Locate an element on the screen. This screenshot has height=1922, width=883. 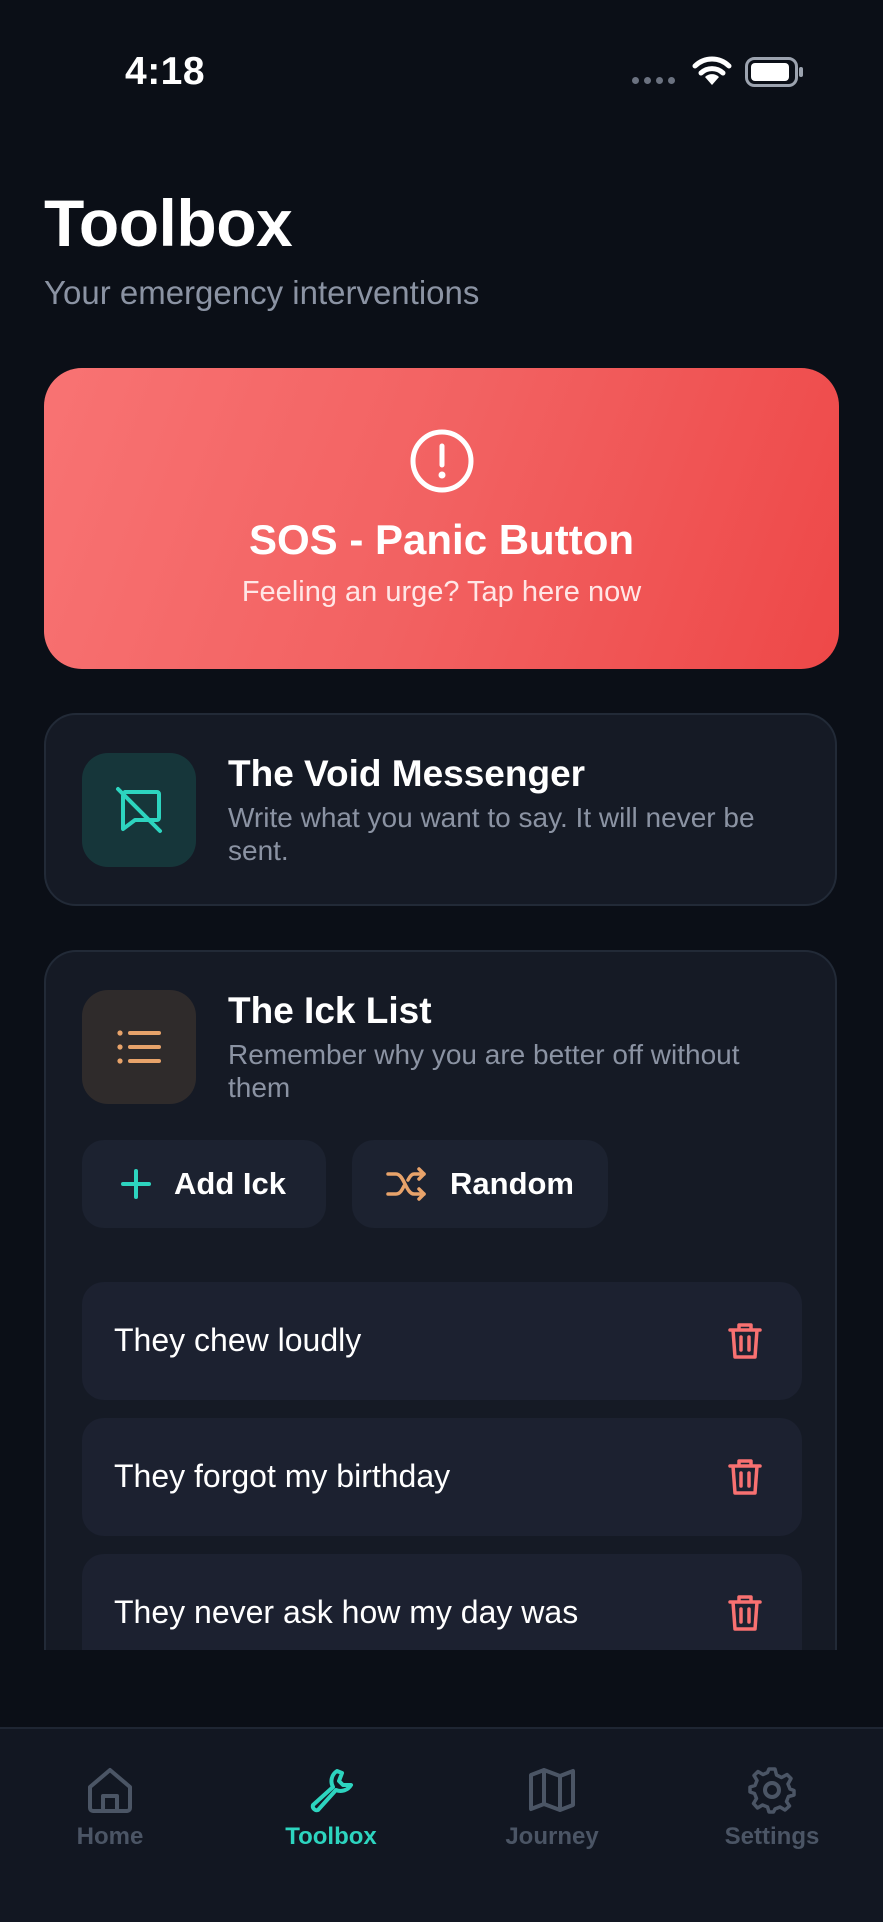
wrench-icon is located at coordinates (331, 1791).